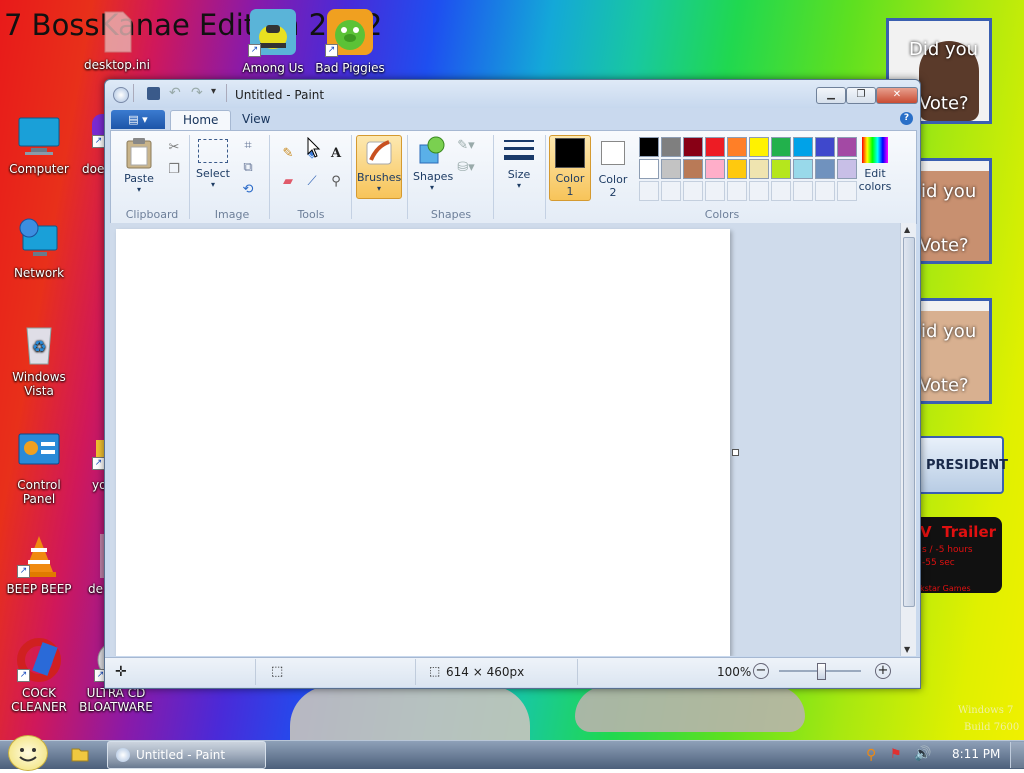 Image resolution: width=1024 pixels, height=773 pixels. Describe the element at coordinates (288, 154) in the screenshot. I see `pencil-icon: ✎` at that location.